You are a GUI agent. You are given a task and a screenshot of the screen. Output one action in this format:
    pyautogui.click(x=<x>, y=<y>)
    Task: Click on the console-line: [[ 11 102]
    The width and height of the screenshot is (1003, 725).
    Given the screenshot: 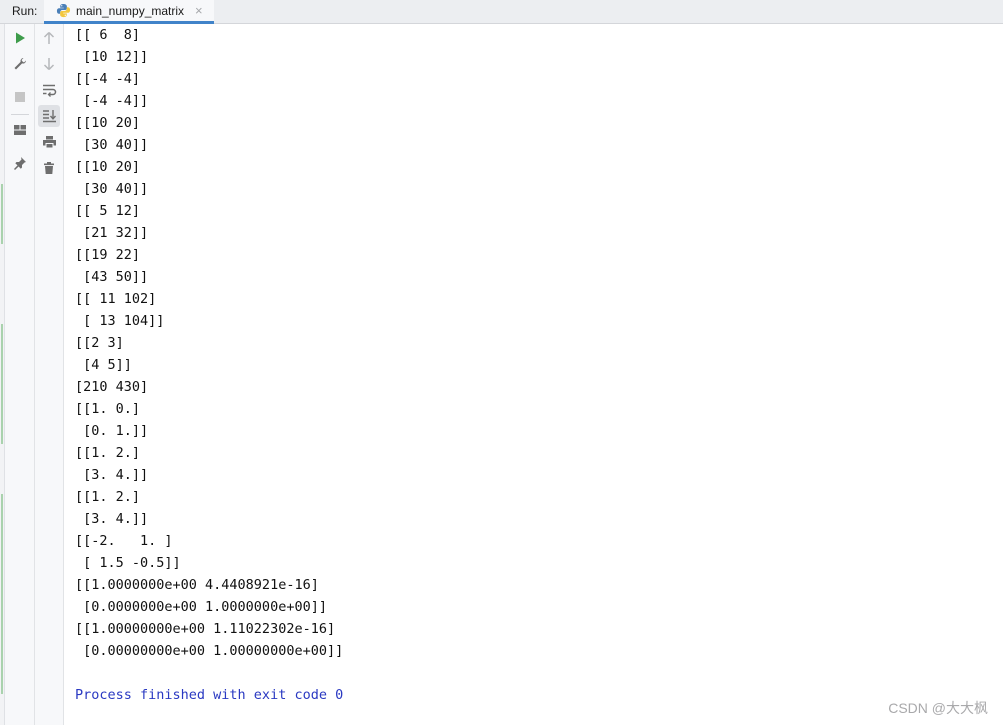 What is the action you would take?
    pyautogui.click(x=116, y=299)
    